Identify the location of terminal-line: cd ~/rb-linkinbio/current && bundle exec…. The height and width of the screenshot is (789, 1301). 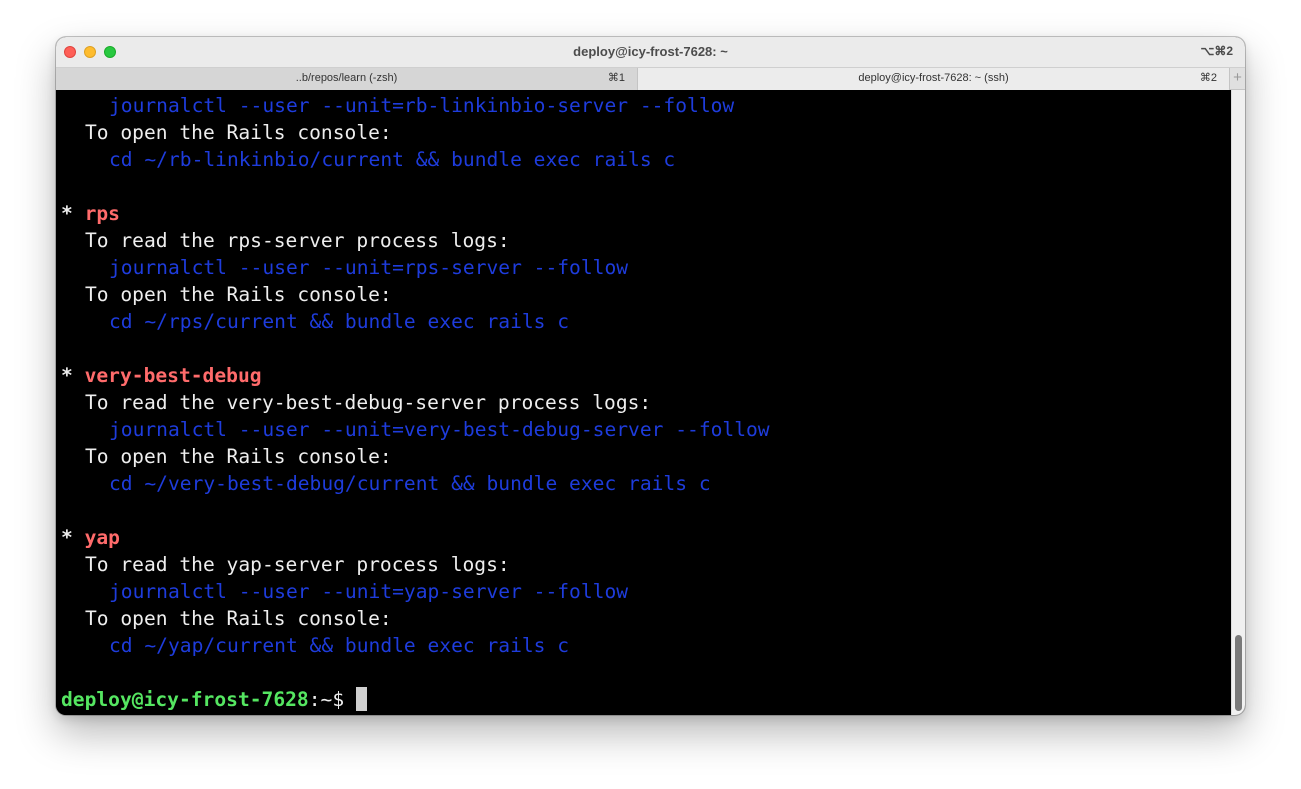
(392, 159).